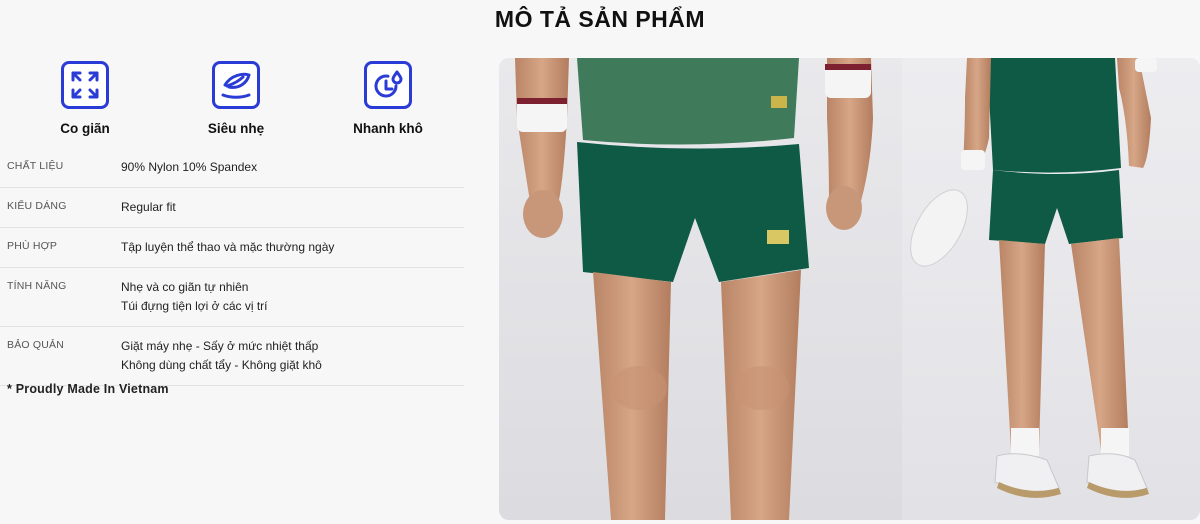 This screenshot has width=1200, height=524. I want to click on feature-light: Siêu nhẹ, so click(236, 98).